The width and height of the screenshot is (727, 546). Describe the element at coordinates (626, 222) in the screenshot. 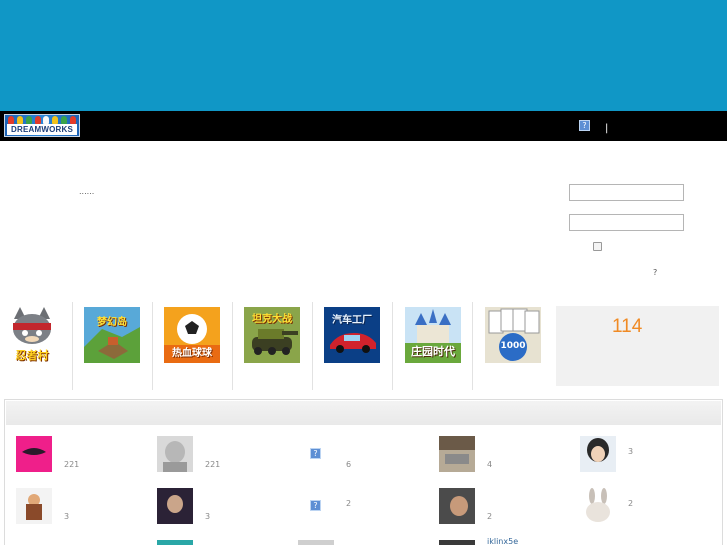

I see `password-input` at that location.